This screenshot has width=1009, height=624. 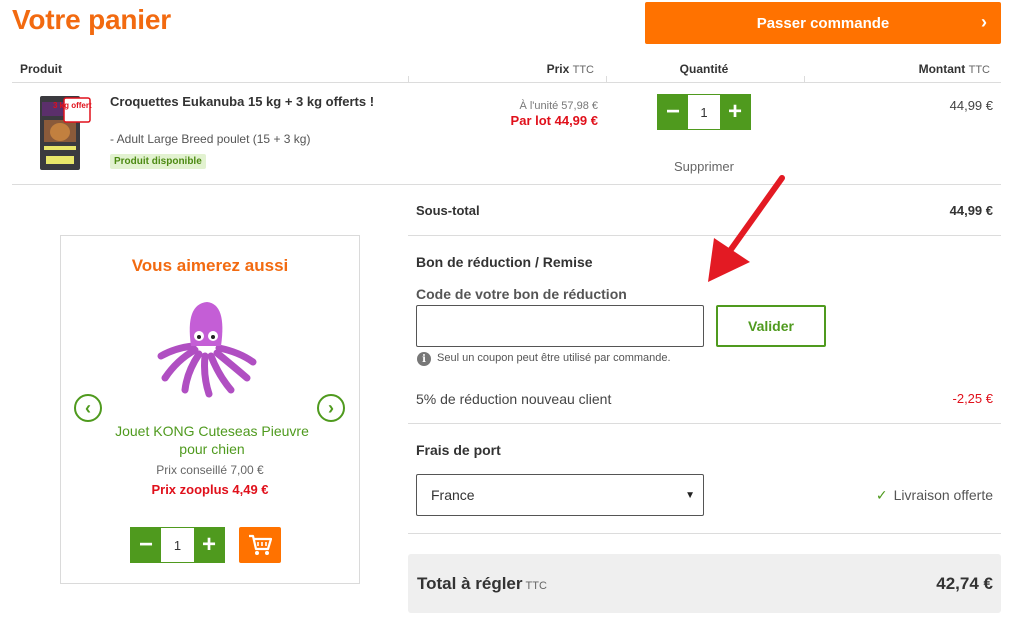 What do you see at coordinates (964, 583) in the screenshot?
I see `total-value: 42,74 €` at bounding box center [964, 583].